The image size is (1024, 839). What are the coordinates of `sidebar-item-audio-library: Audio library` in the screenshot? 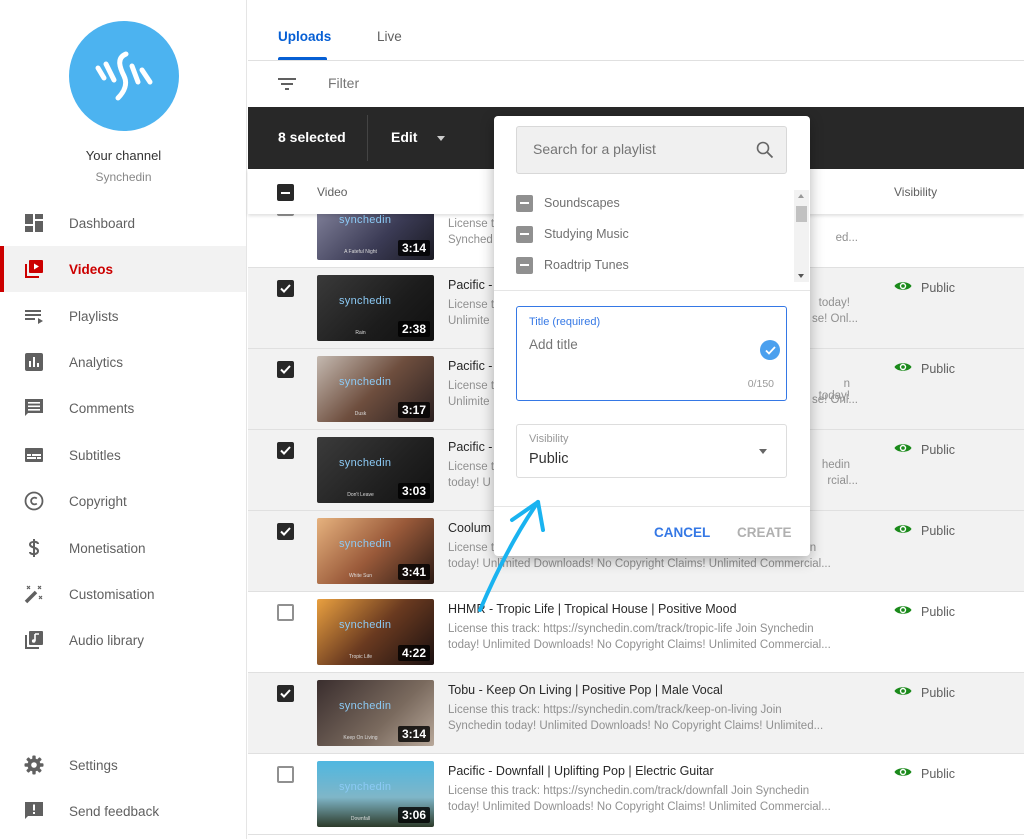 It's located at (123, 640).